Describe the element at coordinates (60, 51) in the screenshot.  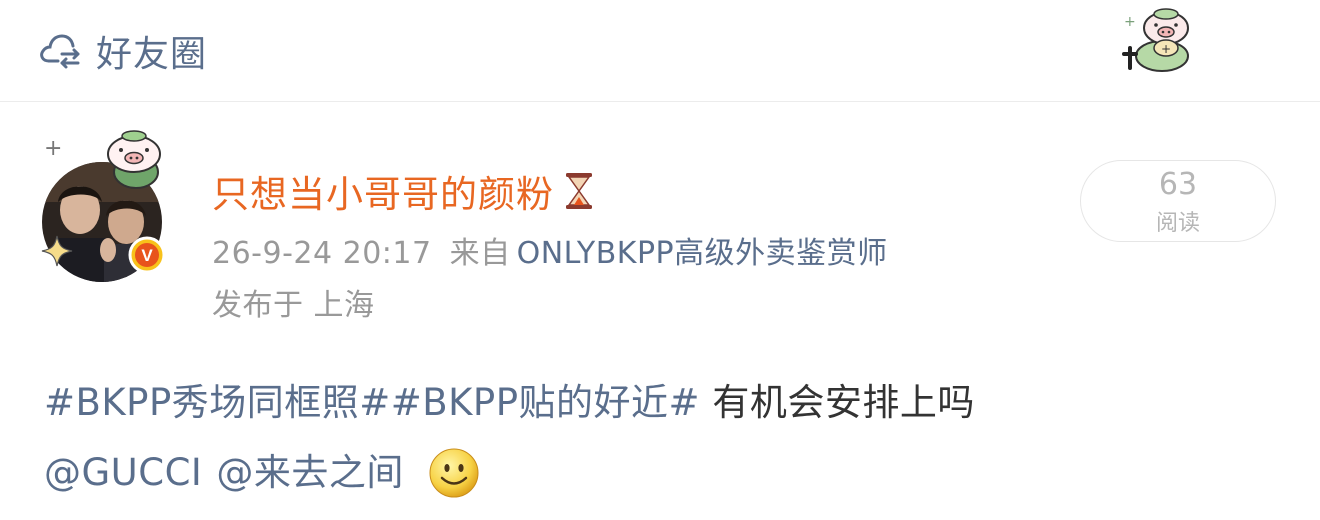
I see `cloud-friends-icon` at that location.